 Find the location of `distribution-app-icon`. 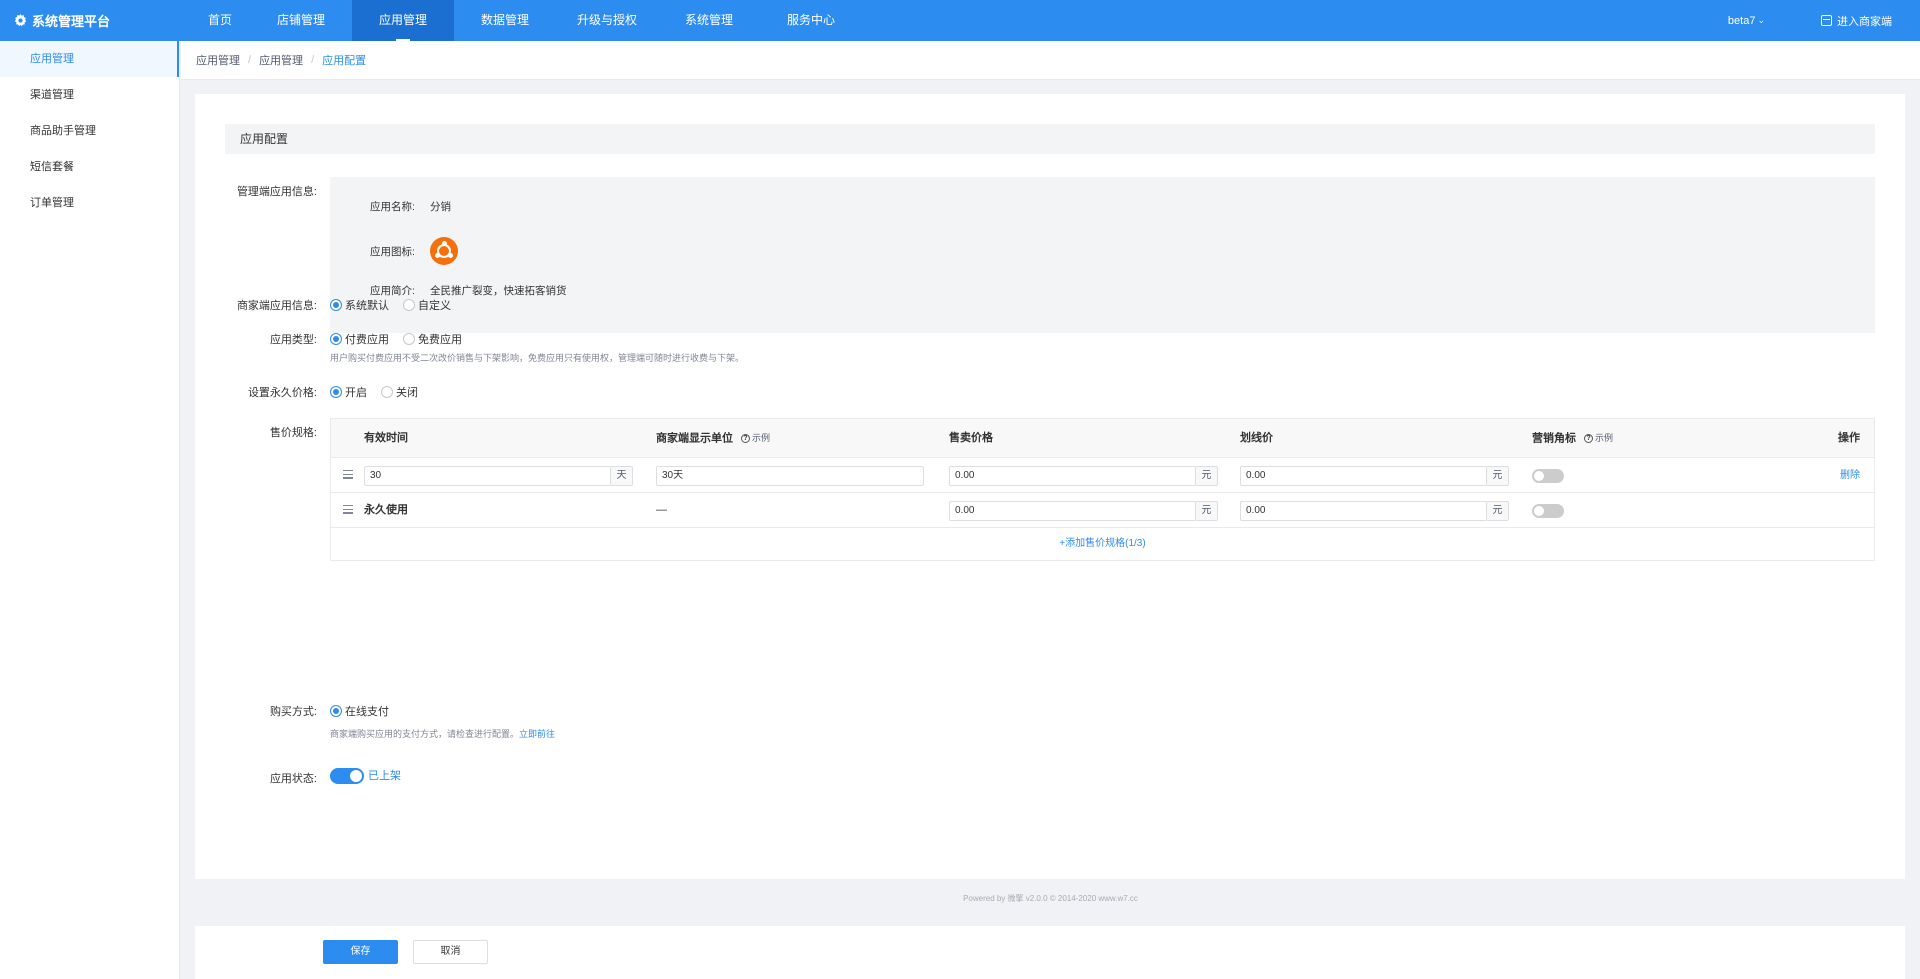

distribution-app-icon is located at coordinates (444, 251).